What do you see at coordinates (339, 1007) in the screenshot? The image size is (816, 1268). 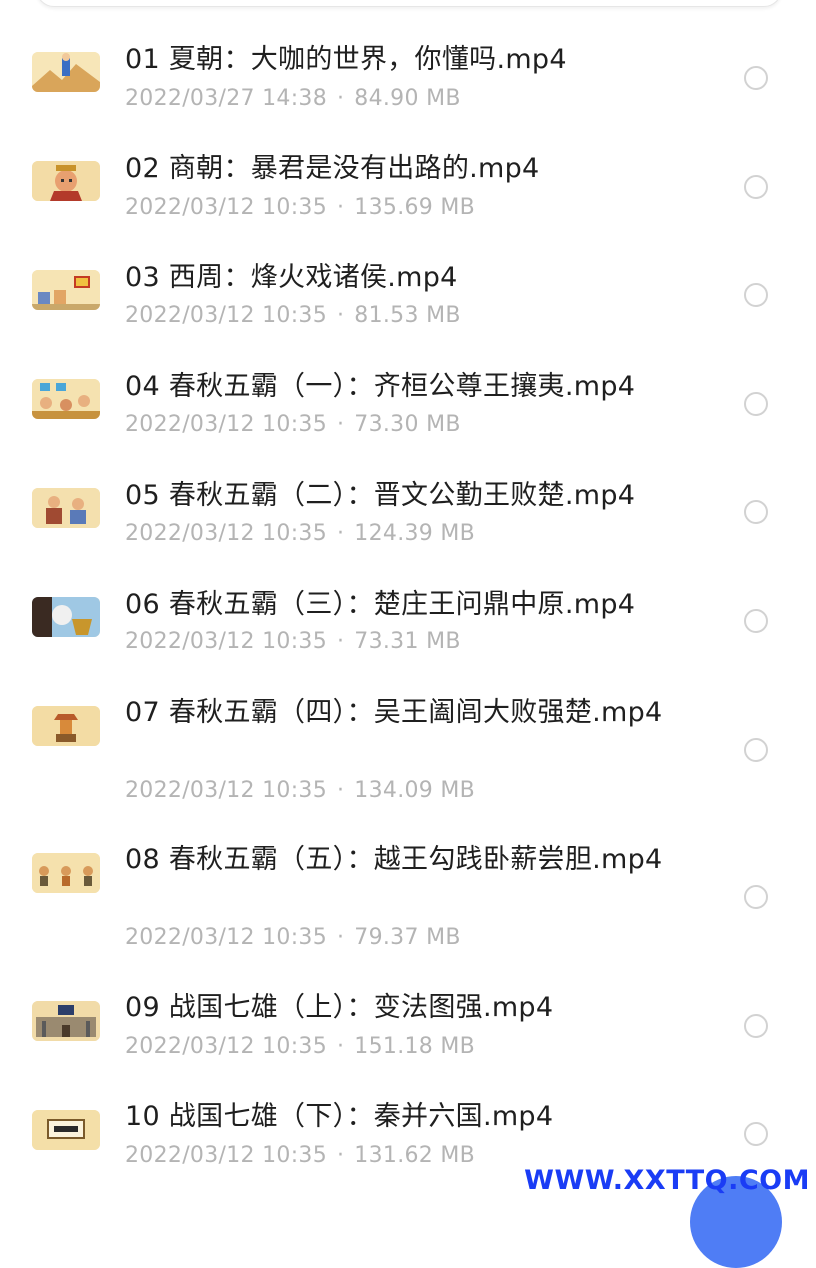 I see `file-name: 09 战国七雄（上）：变法图强.mp4` at bounding box center [339, 1007].